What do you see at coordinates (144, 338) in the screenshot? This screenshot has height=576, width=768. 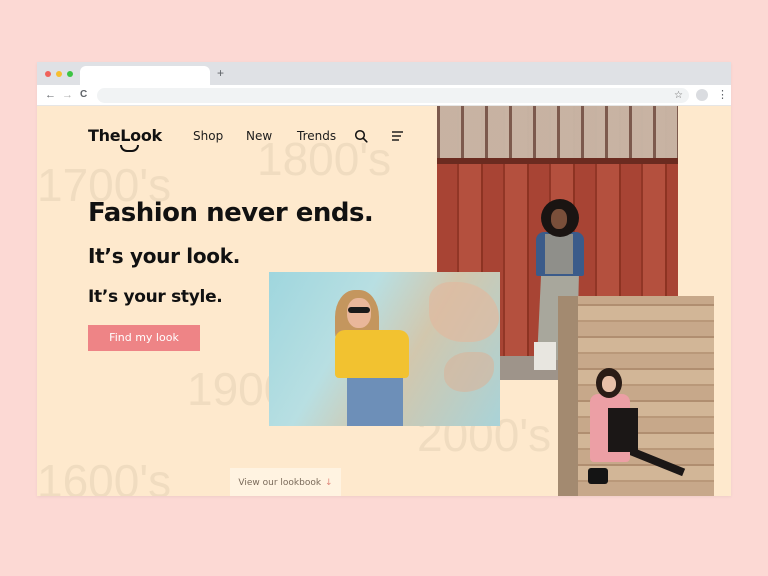 I see `find-my-look-button: Find my look` at bounding box center [144, 338].